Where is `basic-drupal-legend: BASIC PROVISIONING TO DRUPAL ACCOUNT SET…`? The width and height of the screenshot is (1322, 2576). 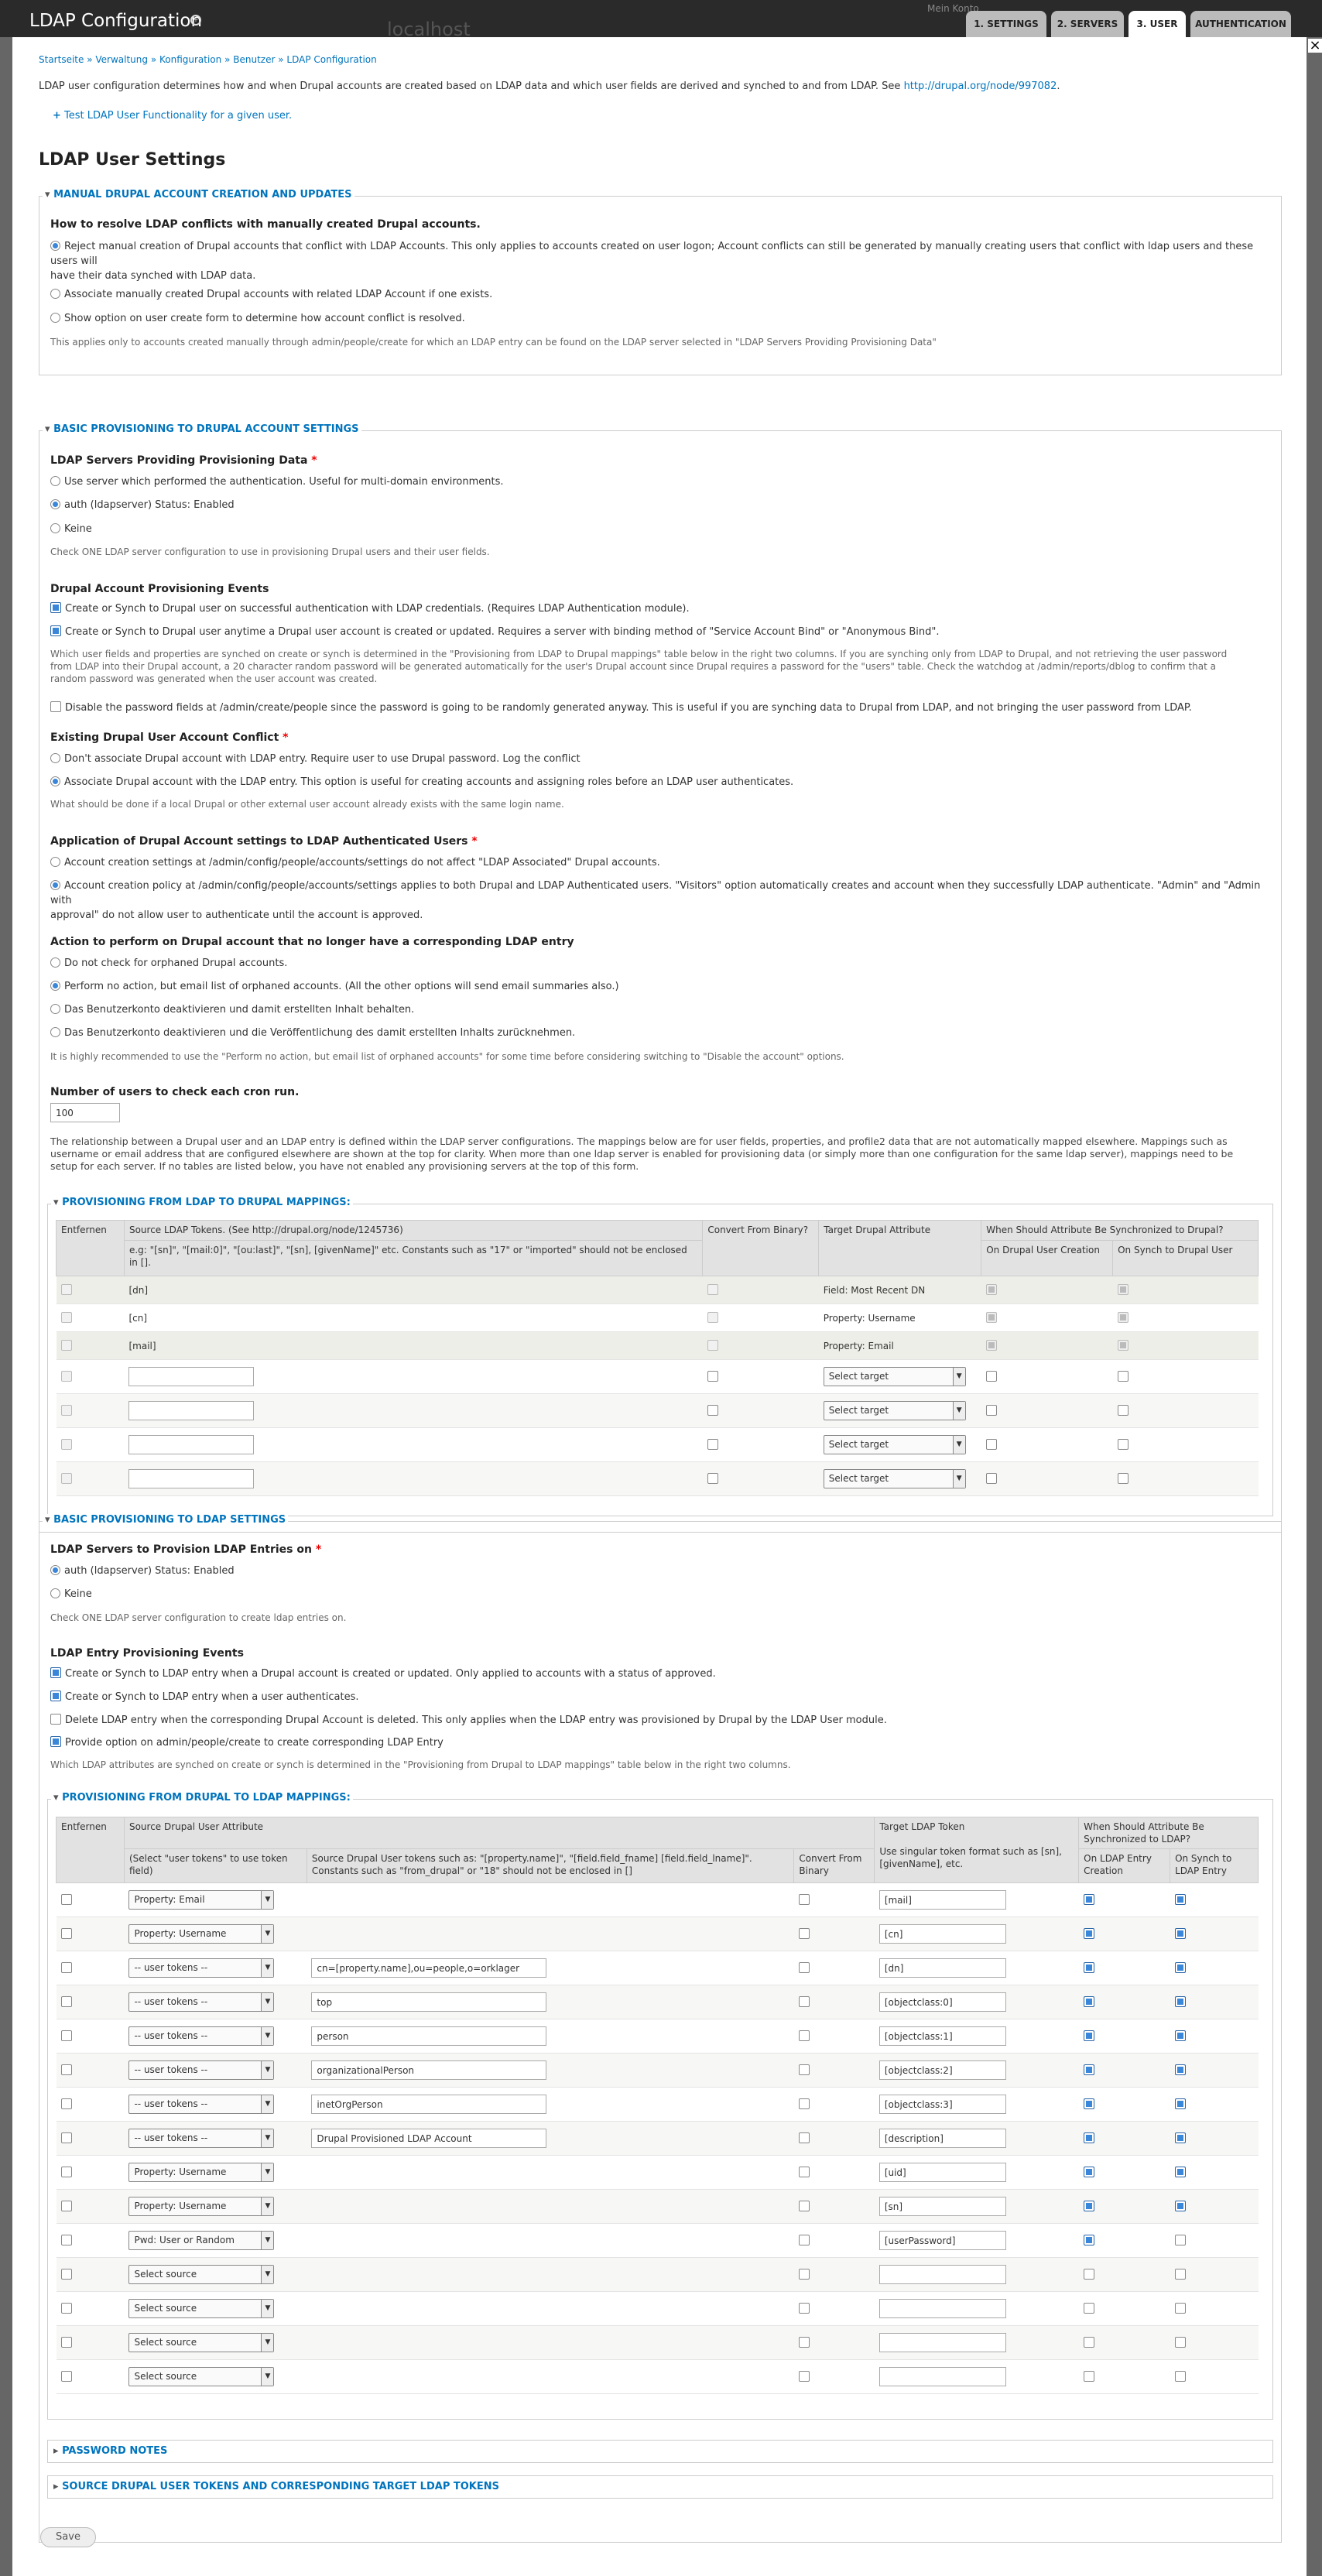 basic-drupal-legend: BASIC PROVISIONING TO DRUPAL ACCOUNT SET… is located at coordinates (202, 429).